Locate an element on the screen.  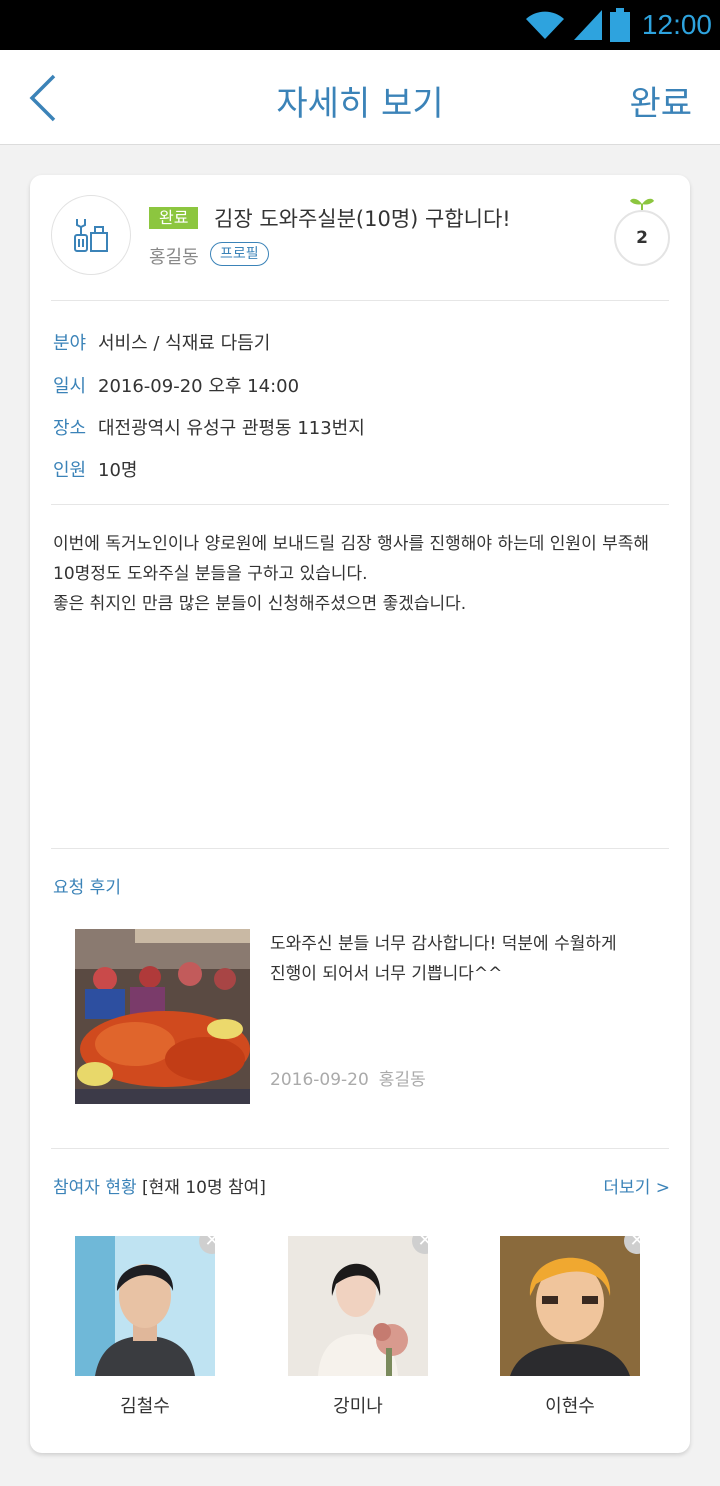
status-bar: 12:00 is located at coordinates (360, 25).